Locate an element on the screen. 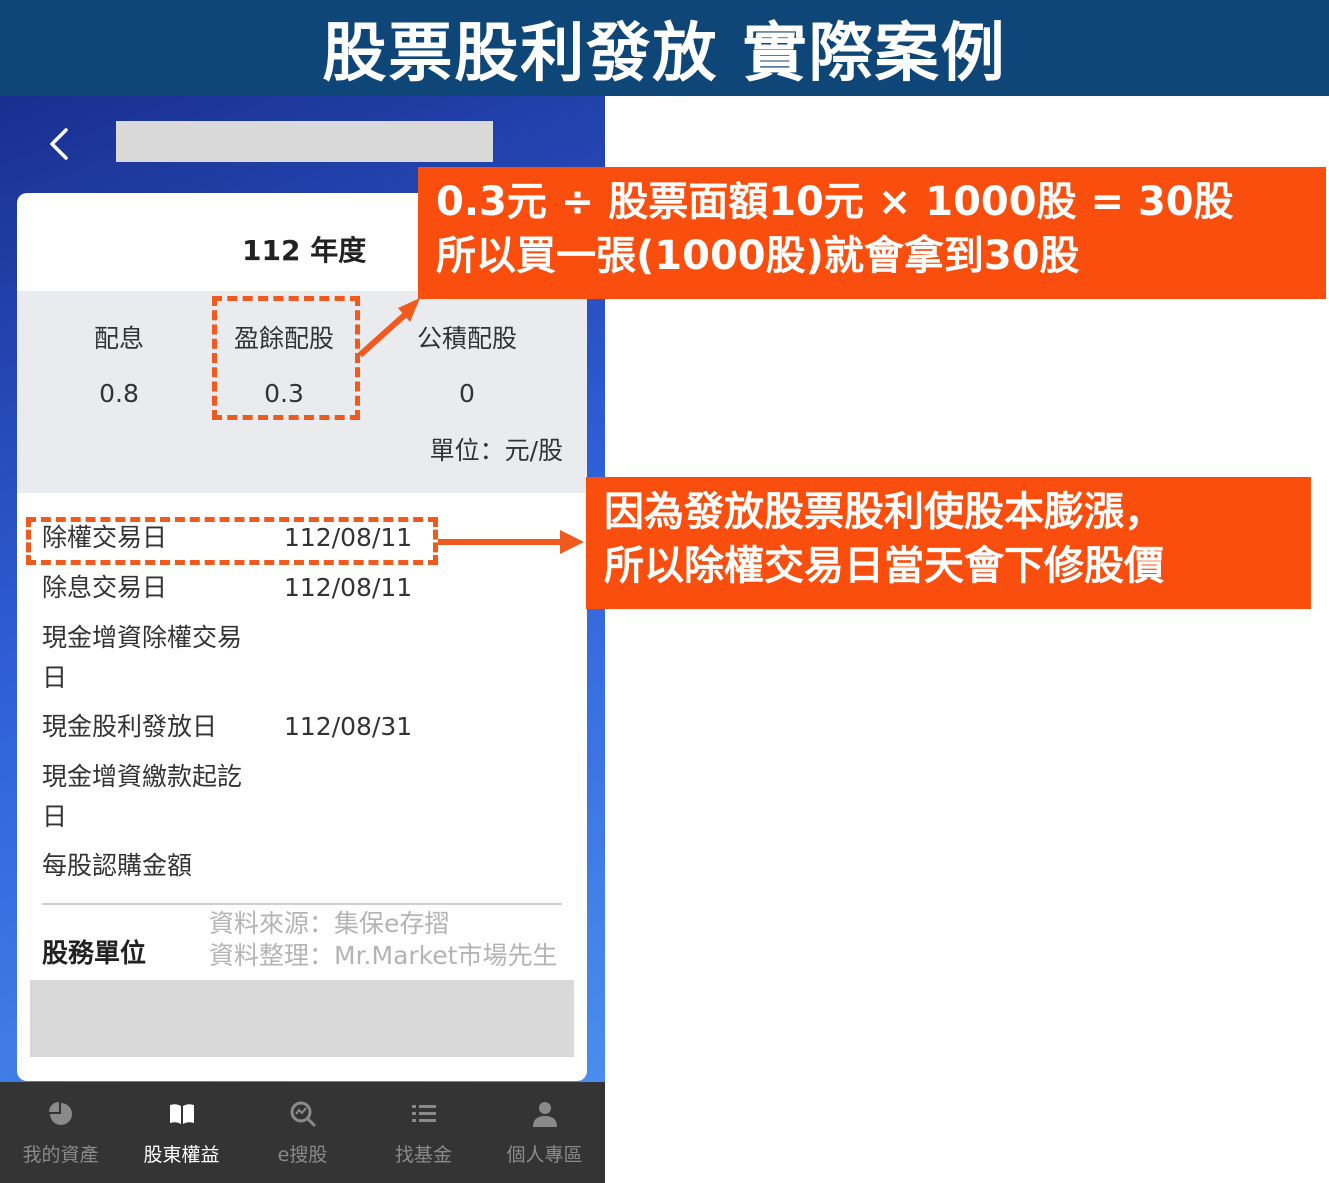 Image resolution: width=1329 pixels, height=1183 pixels. reserve-stock-dividend-value: 0 is located at coordinates (467, 393).